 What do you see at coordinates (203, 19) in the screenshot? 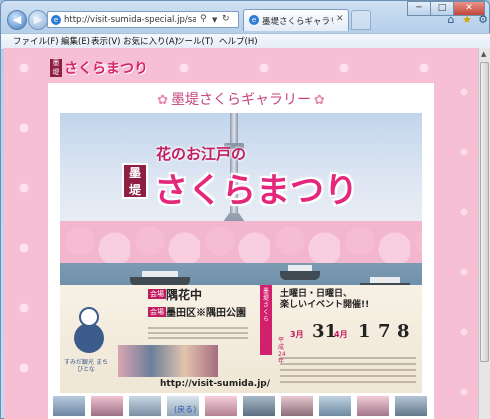
I see `search-icon: ⚲` at bounding box center [203, 19].